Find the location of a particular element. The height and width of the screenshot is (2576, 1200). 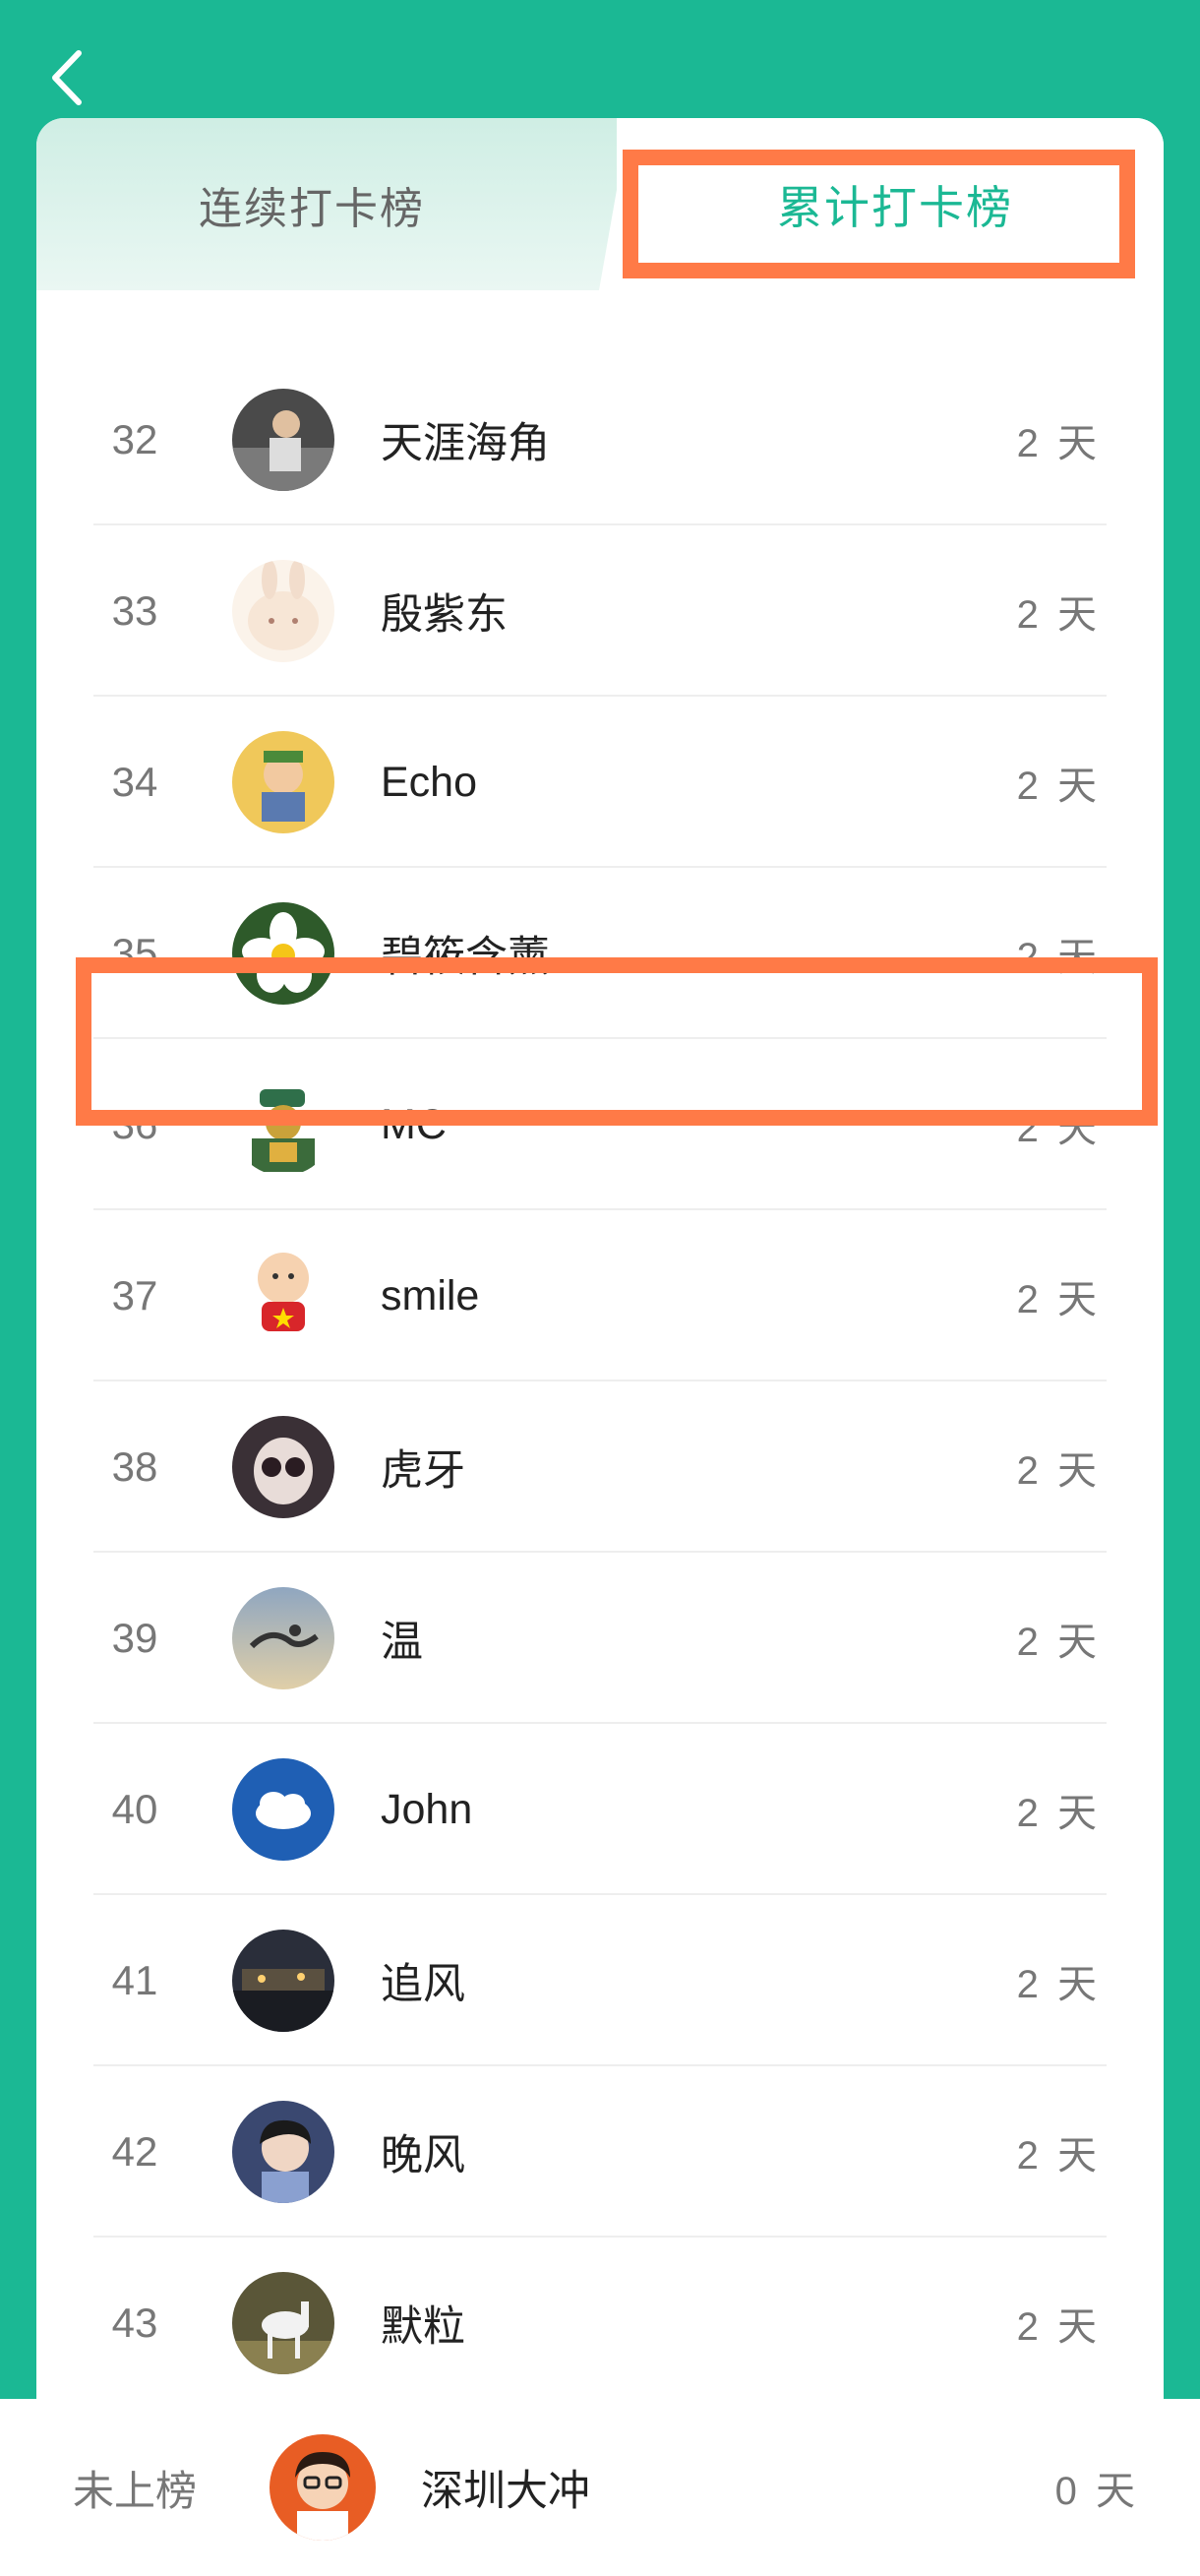

my-days-count: 0 天 is located at coordinates (1096, 2491).